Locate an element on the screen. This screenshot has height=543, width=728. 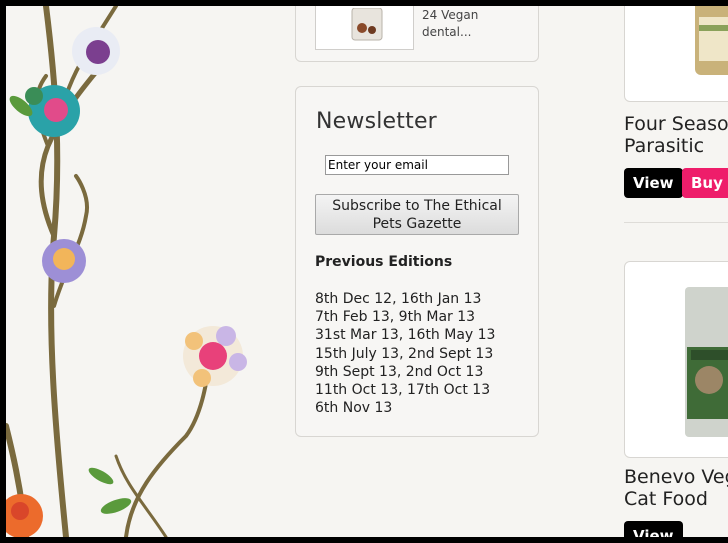
edition-link: 8th Dec 12, 16th Jan 13 is located at coordinates (405, 299).